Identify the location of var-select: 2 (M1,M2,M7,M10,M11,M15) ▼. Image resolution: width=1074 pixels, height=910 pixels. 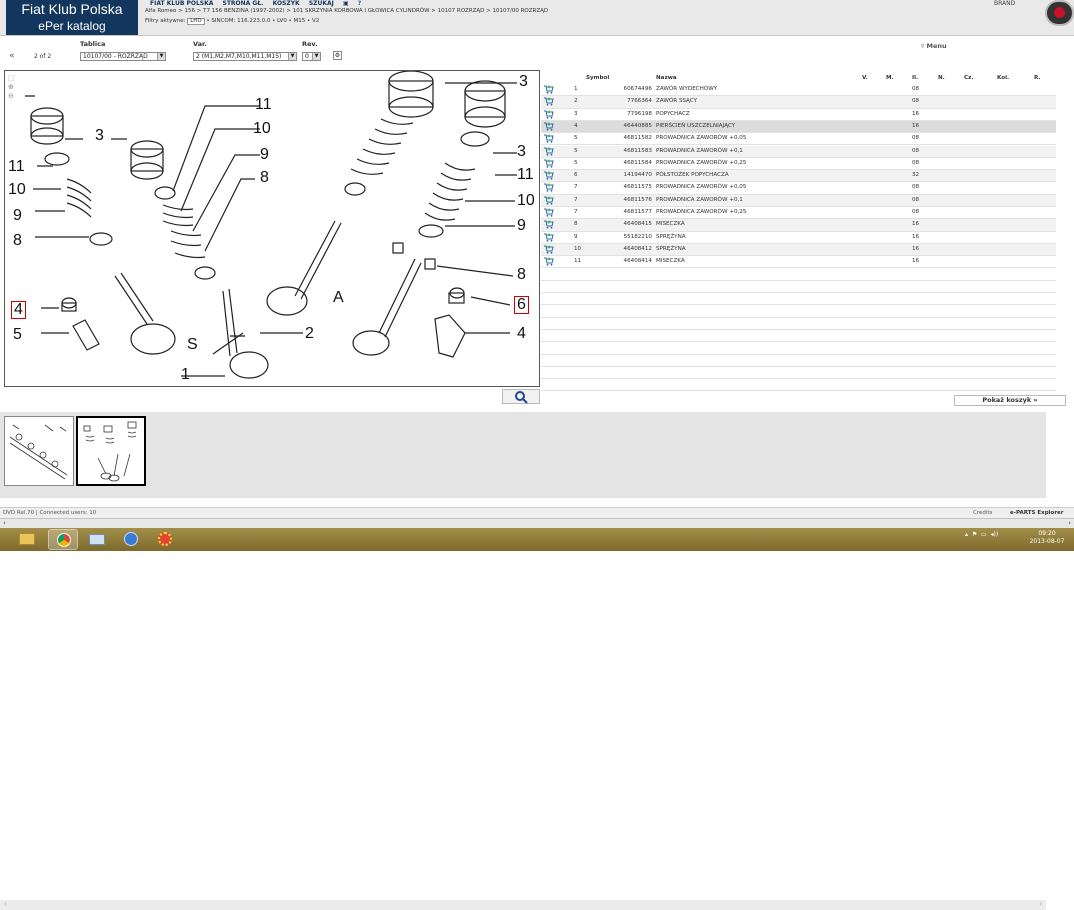
(245, 56).